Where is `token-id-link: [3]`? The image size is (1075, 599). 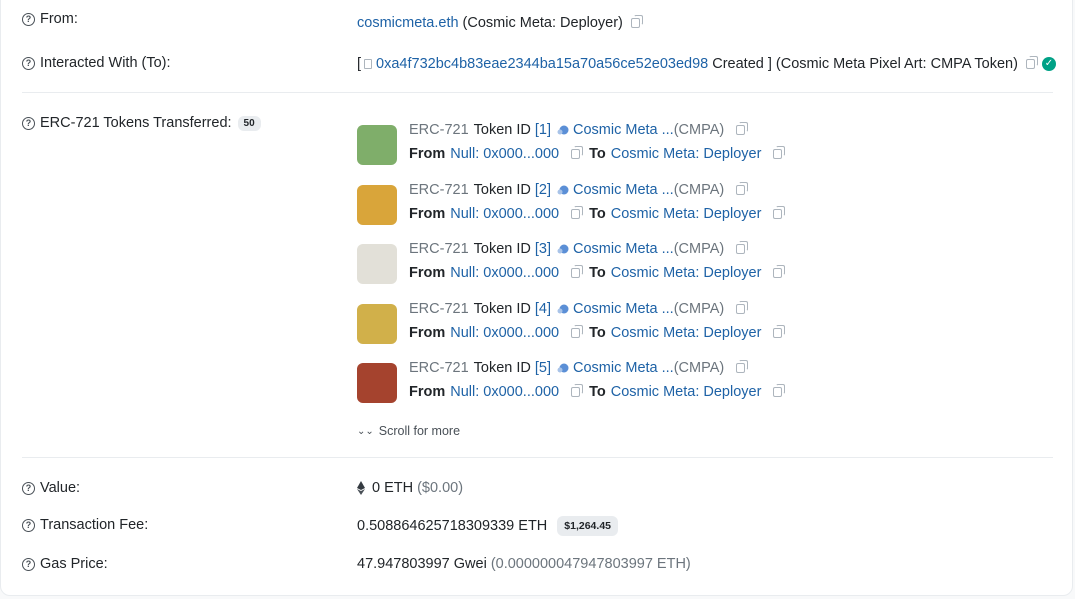 token-id-link: [3] is located at coordinates (543, 249).